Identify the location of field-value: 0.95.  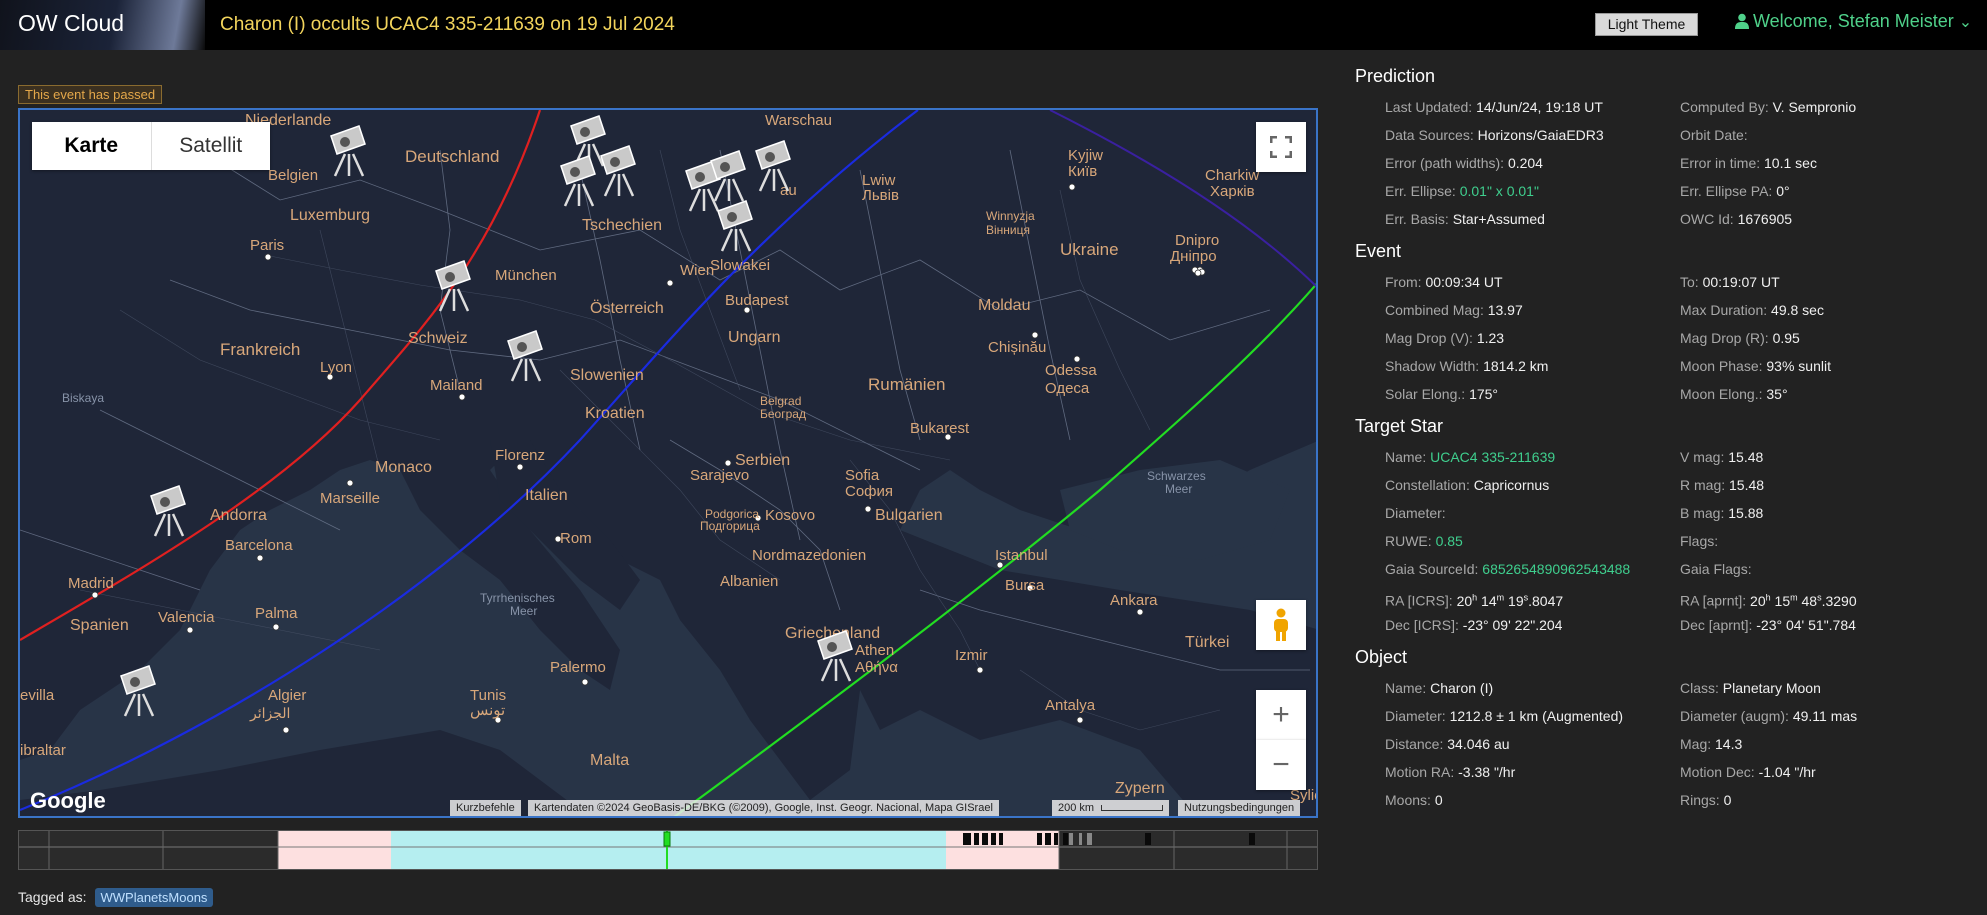
(1786, 338).